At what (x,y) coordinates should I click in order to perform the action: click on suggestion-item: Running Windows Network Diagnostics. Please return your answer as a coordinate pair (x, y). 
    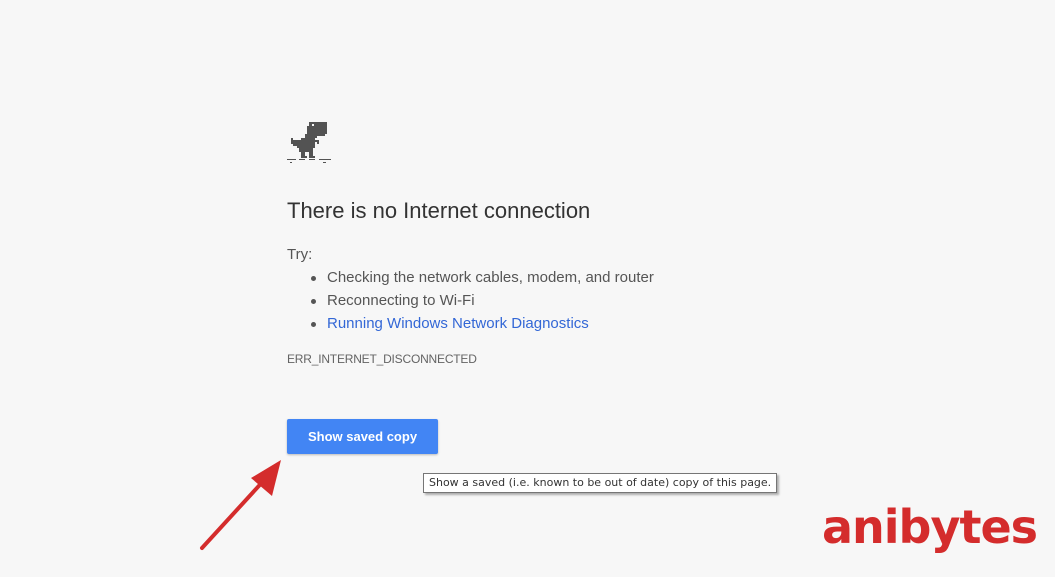
    Looking at the image, I should click on (470, 325).